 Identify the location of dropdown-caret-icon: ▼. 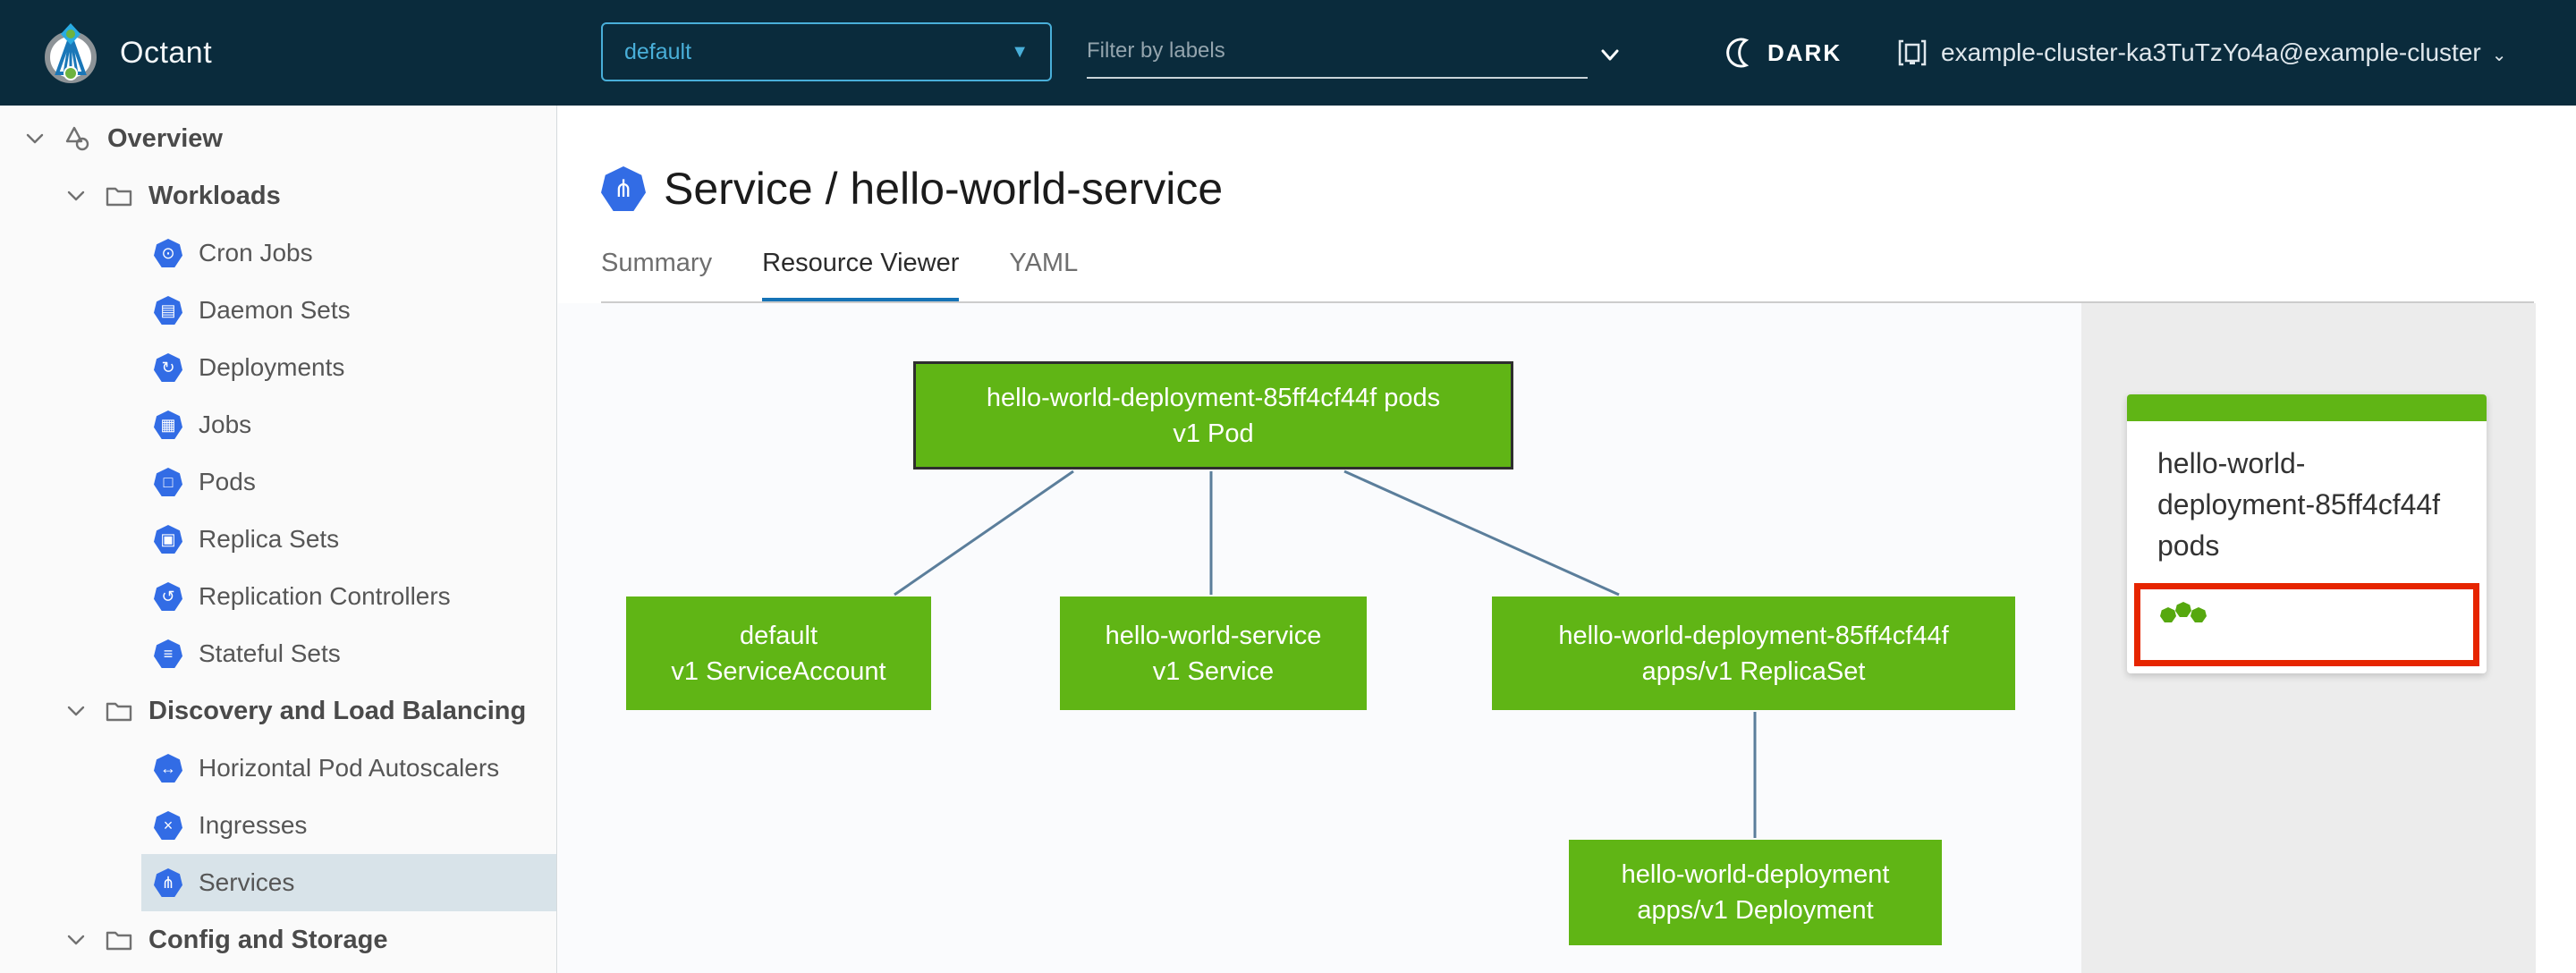
(1020, 51).